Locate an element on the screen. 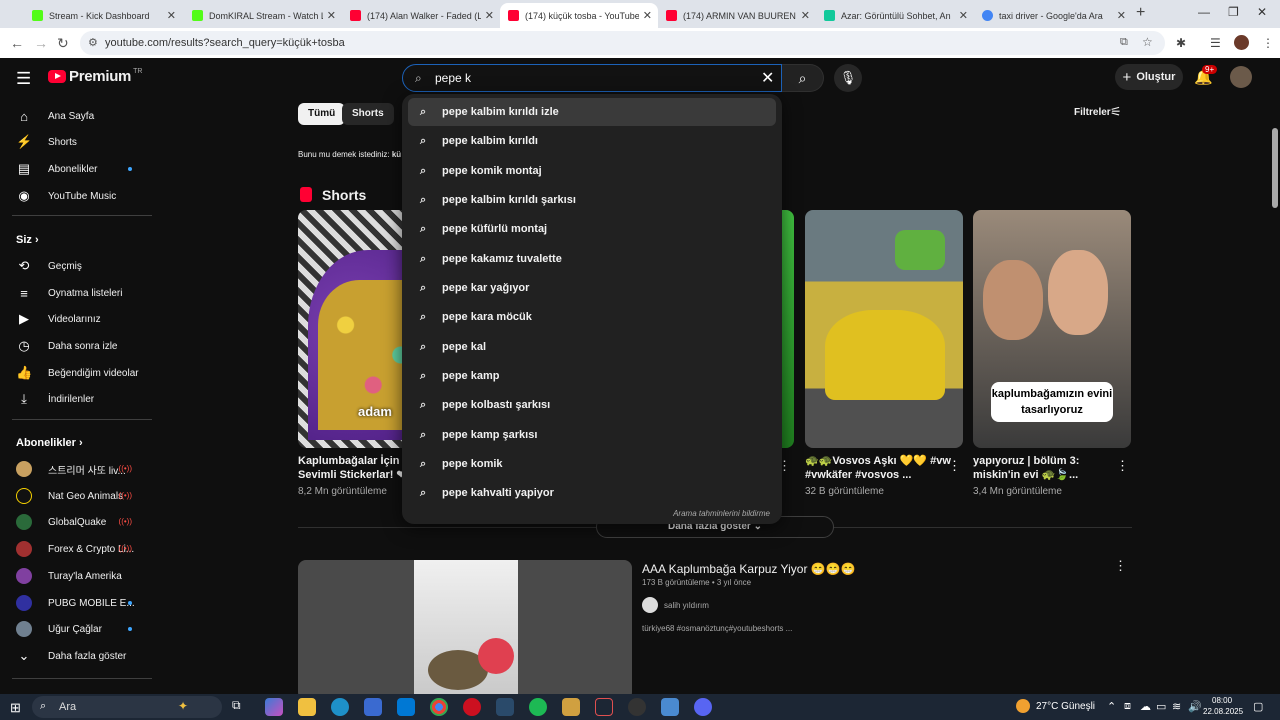 The height and width of the screenshot is (720, 1280). tab-armin: (174) ARMIN VAN BUUREN x V ✕ is located at coordinates (737, 15).